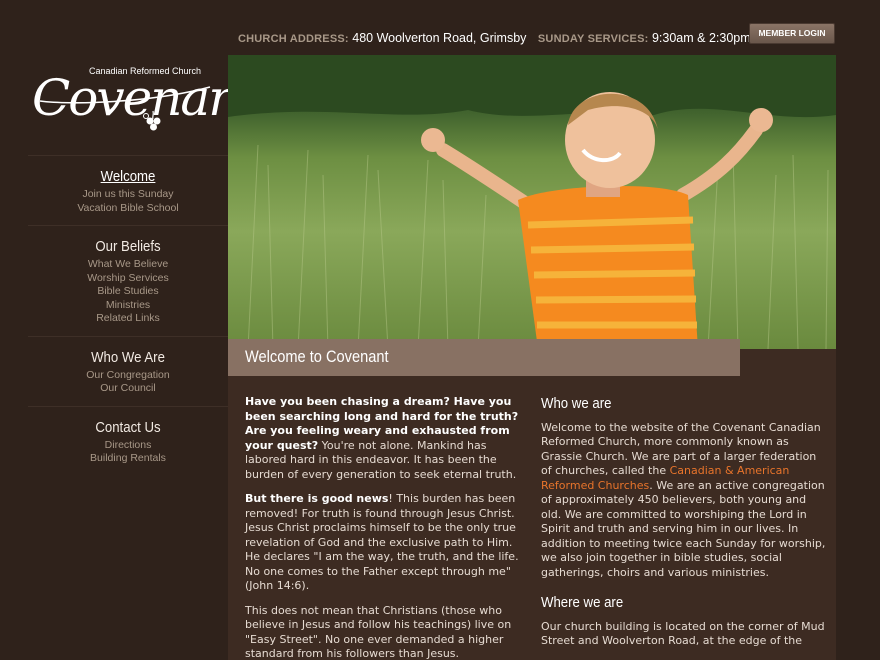 Image resolution: width=880 pixels, height=660 pixels. I want to click on nav-link: Worship Services, so click(128, 279).